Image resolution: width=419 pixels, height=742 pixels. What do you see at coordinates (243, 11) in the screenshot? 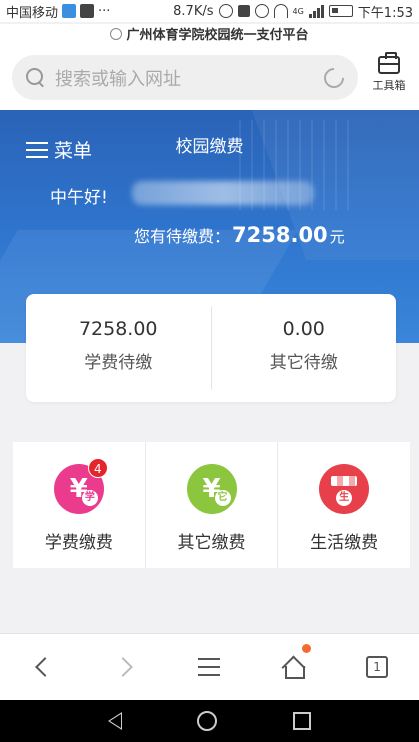
I see `hd-icon` at bounding box center [243, 11].